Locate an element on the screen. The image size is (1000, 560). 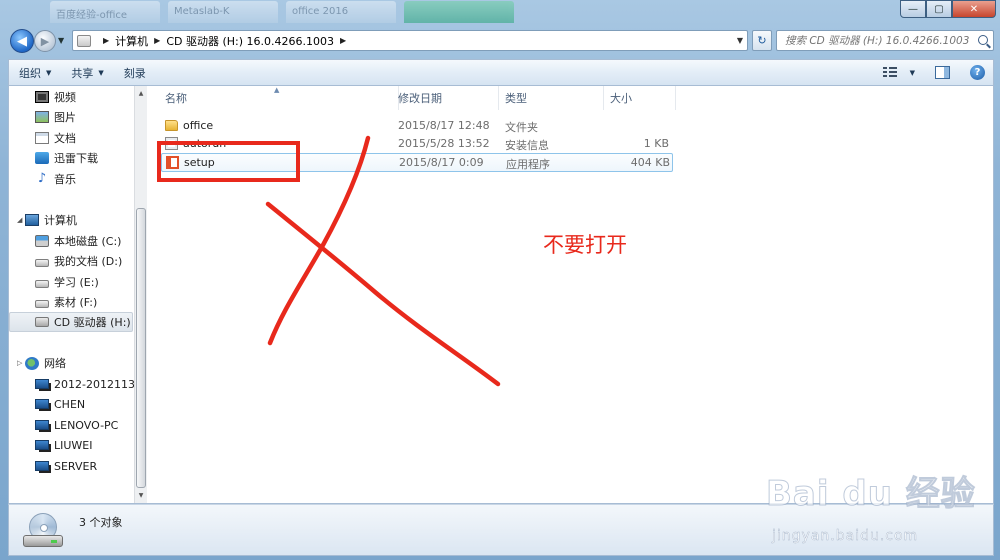
baidu-jingyan-watermark: Bai du 经验 jingyan.baidu.com is located at coordinates (879, 511).